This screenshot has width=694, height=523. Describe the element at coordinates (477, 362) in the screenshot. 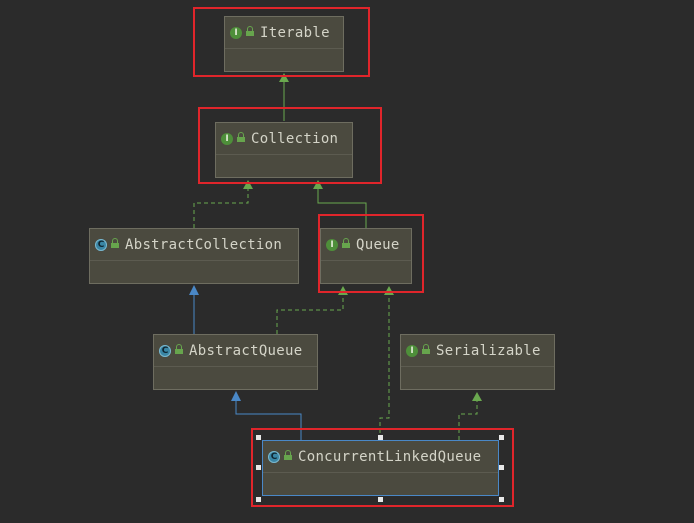

I see `serializable-node: I Serializable` at that location.